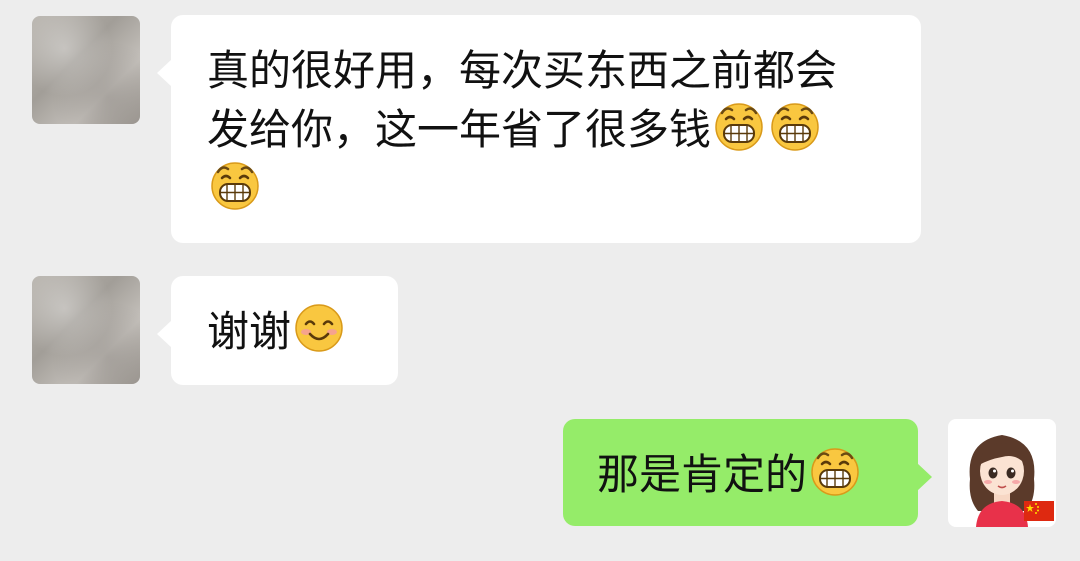 The width and height of the screenshot is (1080, 561). Describe the element at coordinates (319, 328) in the screenshot. I see `smile-icon` at that location.